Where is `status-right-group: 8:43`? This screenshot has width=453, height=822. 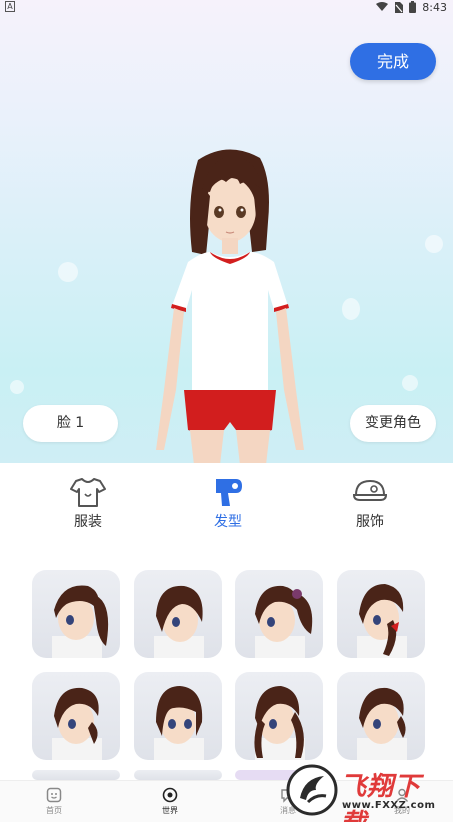
status-right-group: 8:43 is located at coordinates (411, 7).